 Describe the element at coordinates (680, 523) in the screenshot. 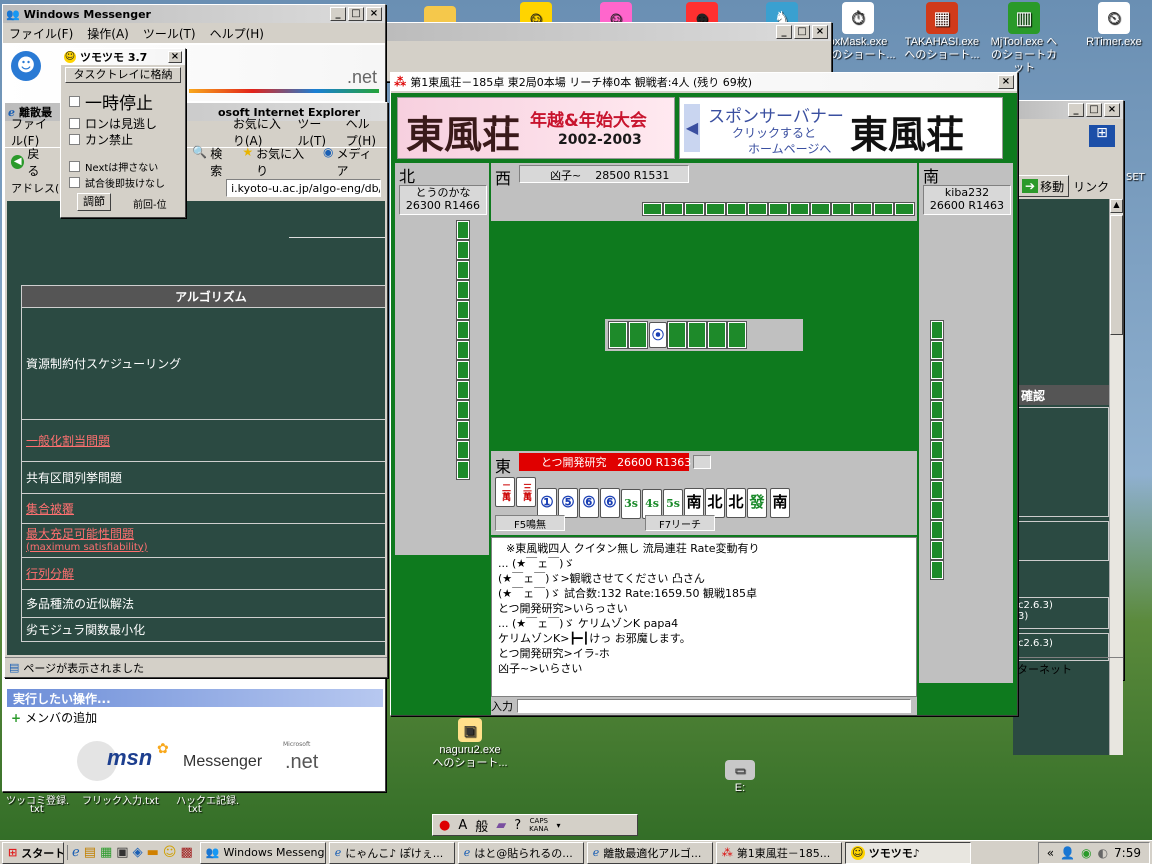

I see `riichi-toggle: F7リーチ` at that location.